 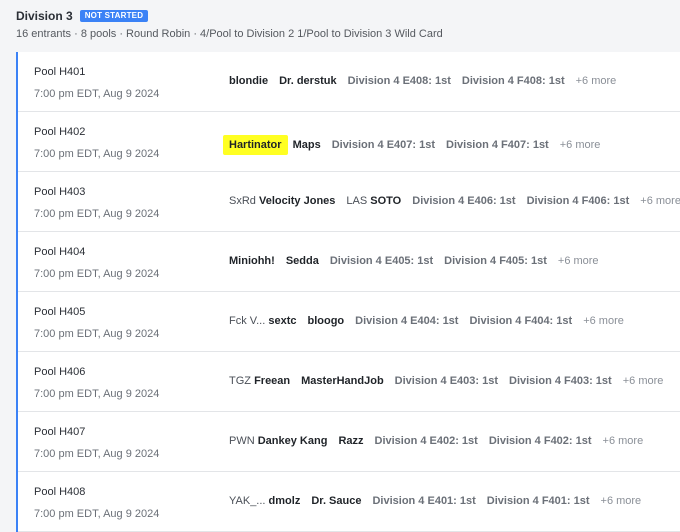 What do you see at coordinates (538, 501) in the screenshot?
I see `seed-placeholder: Division 4 F401: 1st` at bounding box center [538, 501].